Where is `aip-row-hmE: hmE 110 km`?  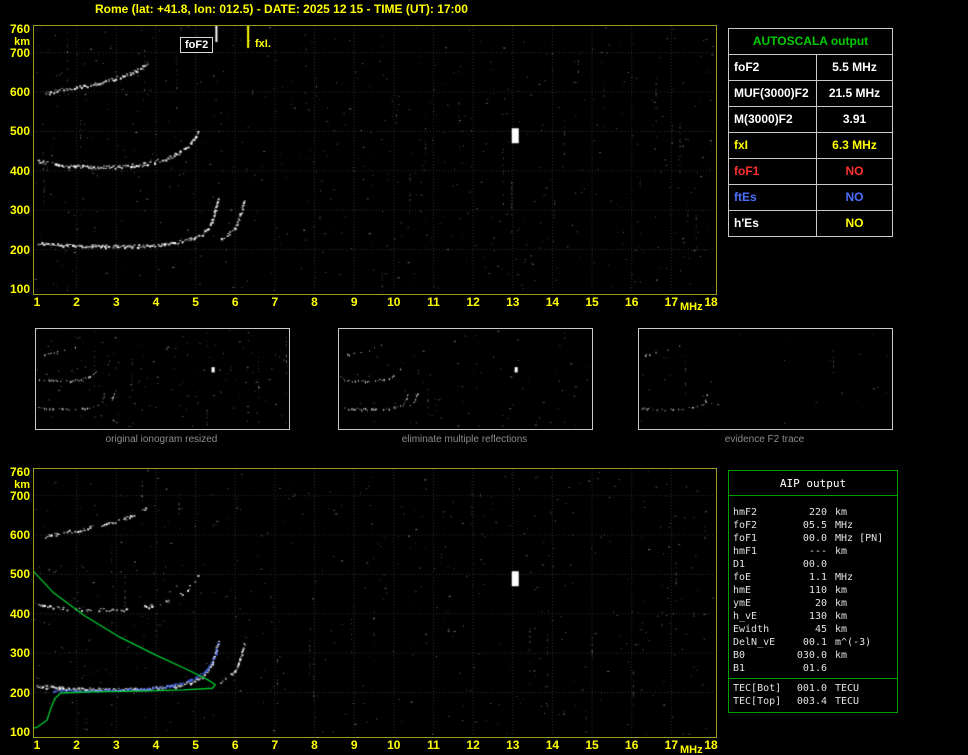
aip-row-hmE: hmE 110 km is located at coordinates (813, 590).